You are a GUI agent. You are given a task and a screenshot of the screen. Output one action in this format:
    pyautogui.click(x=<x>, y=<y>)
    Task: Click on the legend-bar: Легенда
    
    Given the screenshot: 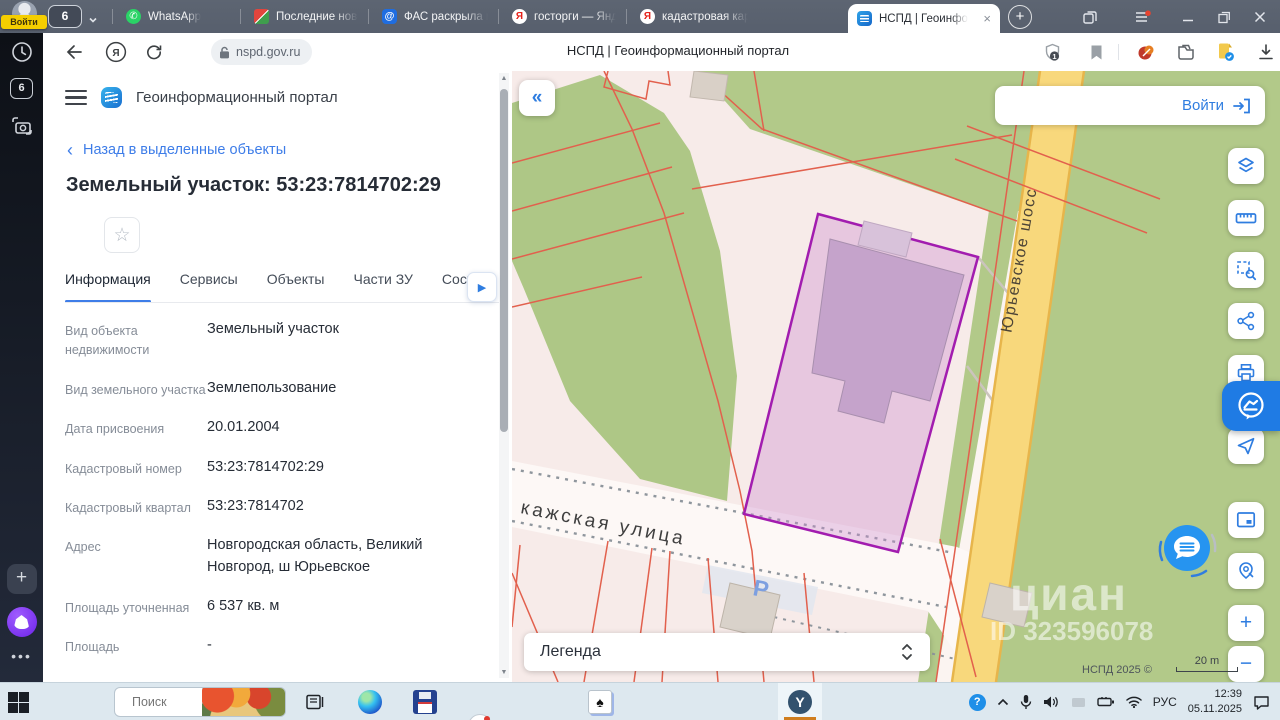 What is the action you would take?
    pyautogui.click(x=727, y=652)
    